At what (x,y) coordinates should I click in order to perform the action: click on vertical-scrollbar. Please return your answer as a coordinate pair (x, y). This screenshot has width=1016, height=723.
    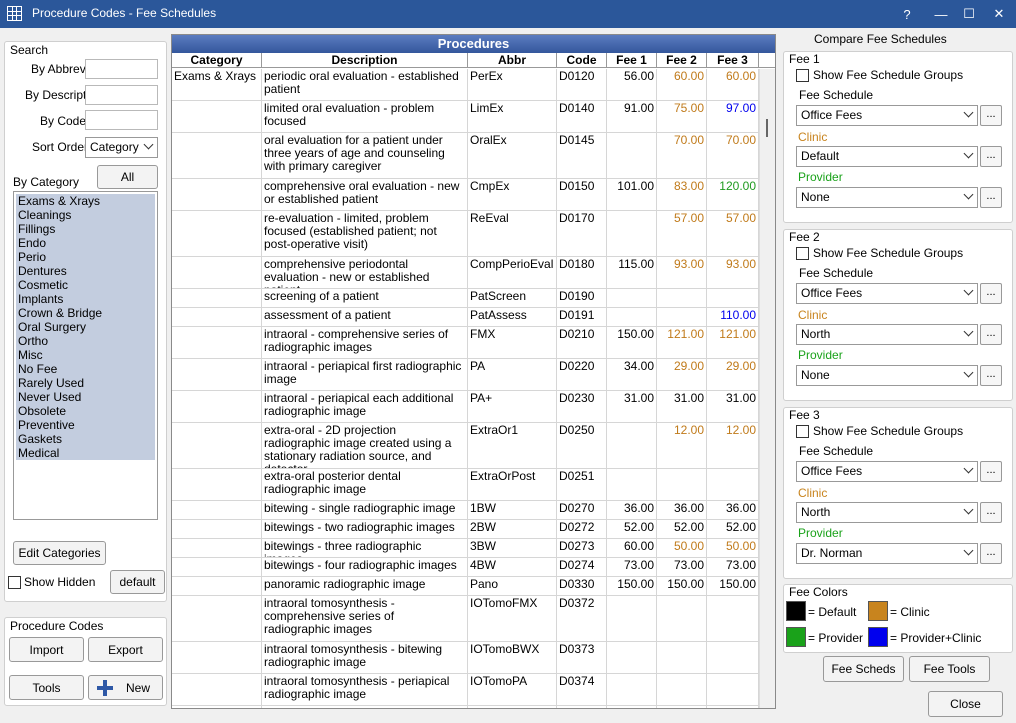
    Looking at the image, I should click on (767, 388).